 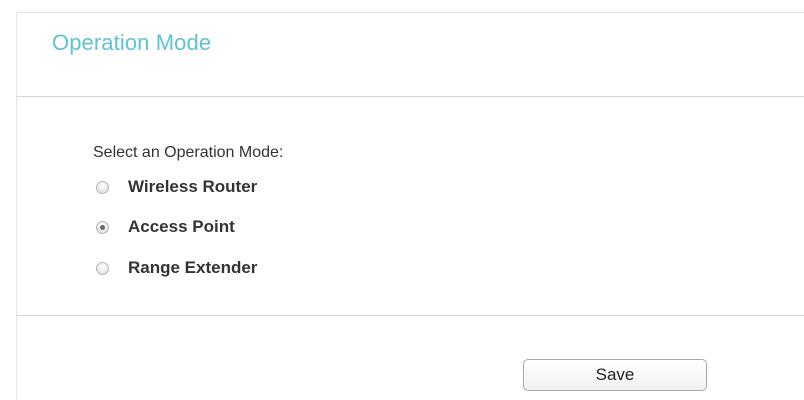 I want to click on wireless-router-label: Wireless Router, so click(x=193, y=186).